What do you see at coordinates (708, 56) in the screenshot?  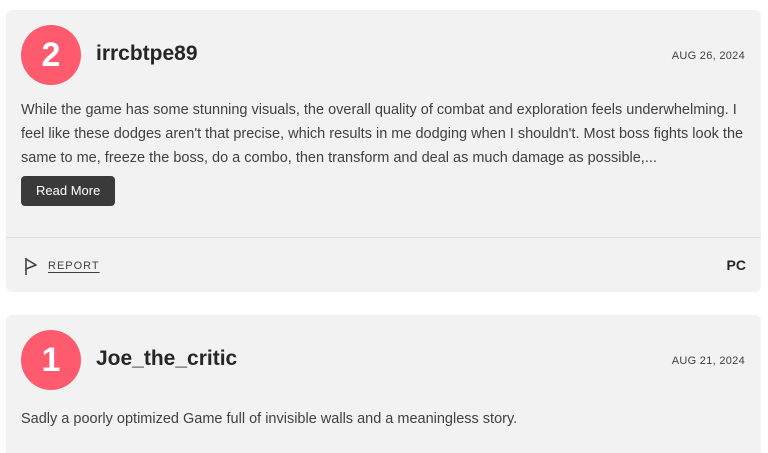 I see `review-date: AUG 26, 2024` at bounding box center [708, 56].